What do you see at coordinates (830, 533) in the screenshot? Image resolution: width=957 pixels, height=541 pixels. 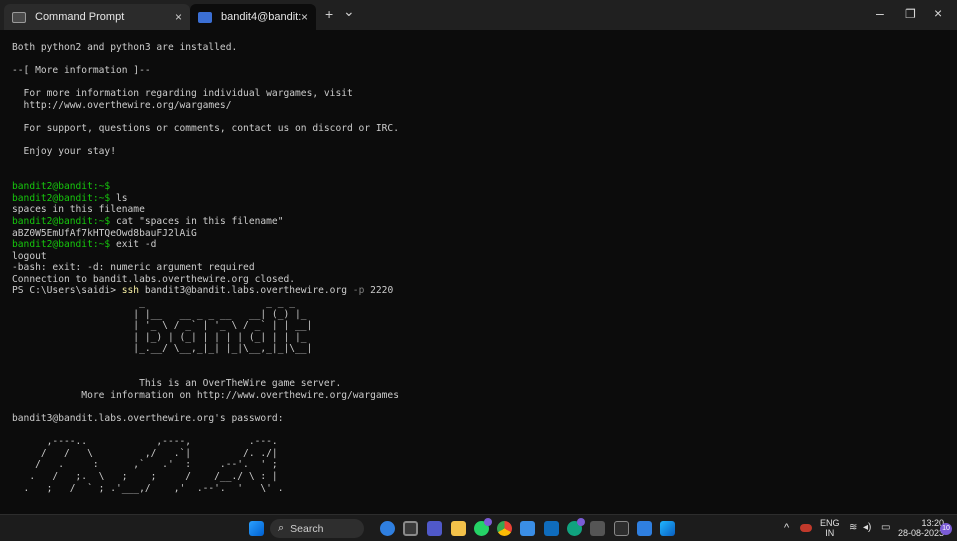 I see `region-label: IN` at bounding box center [830, 533].